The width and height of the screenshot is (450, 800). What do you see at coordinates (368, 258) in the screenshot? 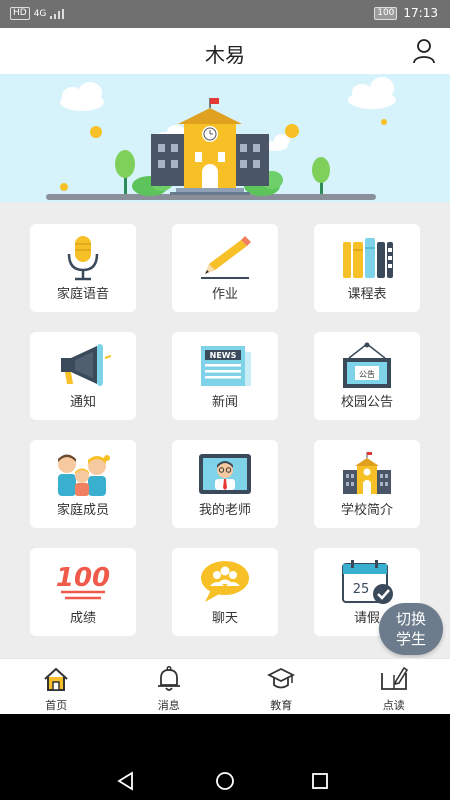
I see `books-icon` at bounding box center [368, 258].